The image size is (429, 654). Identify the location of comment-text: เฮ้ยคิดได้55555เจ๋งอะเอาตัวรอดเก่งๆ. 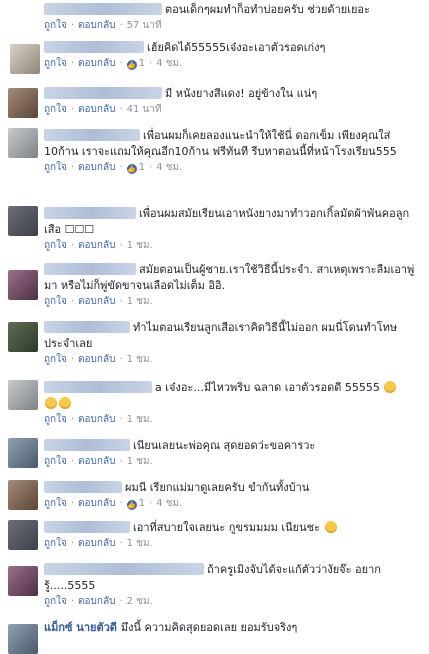
(236, 47).